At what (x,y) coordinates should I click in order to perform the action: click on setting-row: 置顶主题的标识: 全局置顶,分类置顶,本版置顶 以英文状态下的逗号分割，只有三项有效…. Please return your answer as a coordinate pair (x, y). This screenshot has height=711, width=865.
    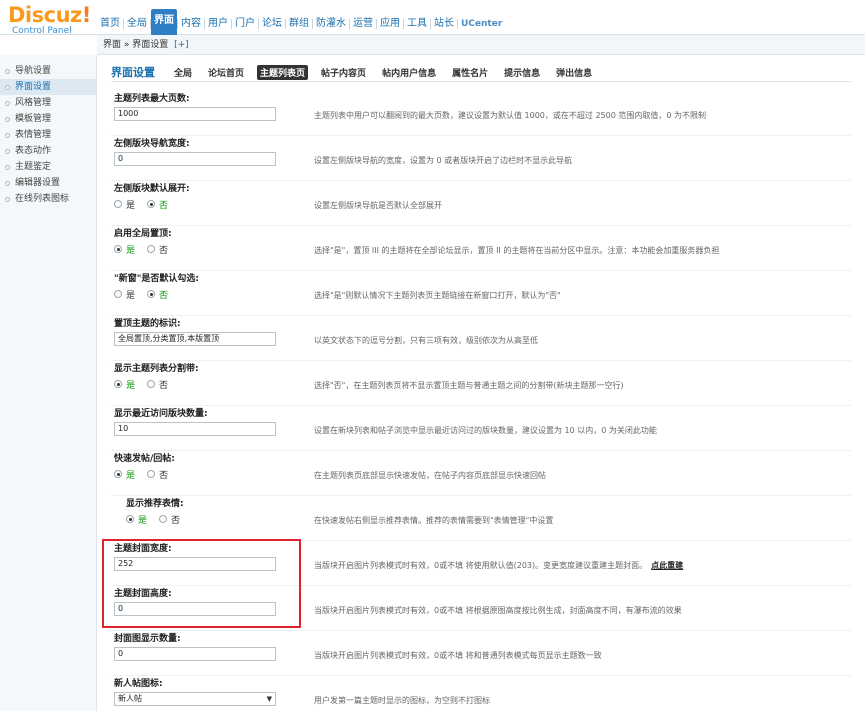
    Looking at the image, I should click on (481, 338).